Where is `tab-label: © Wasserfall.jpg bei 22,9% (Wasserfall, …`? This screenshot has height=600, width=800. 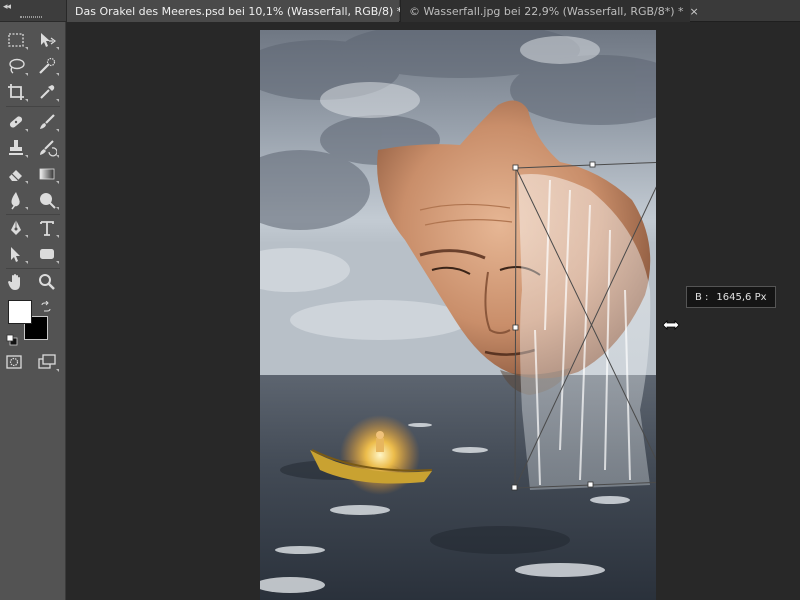
tab-label: © Wasserfall.jpg bei 22,9% (Wasserfall, … is located at coordinates (546, 11).